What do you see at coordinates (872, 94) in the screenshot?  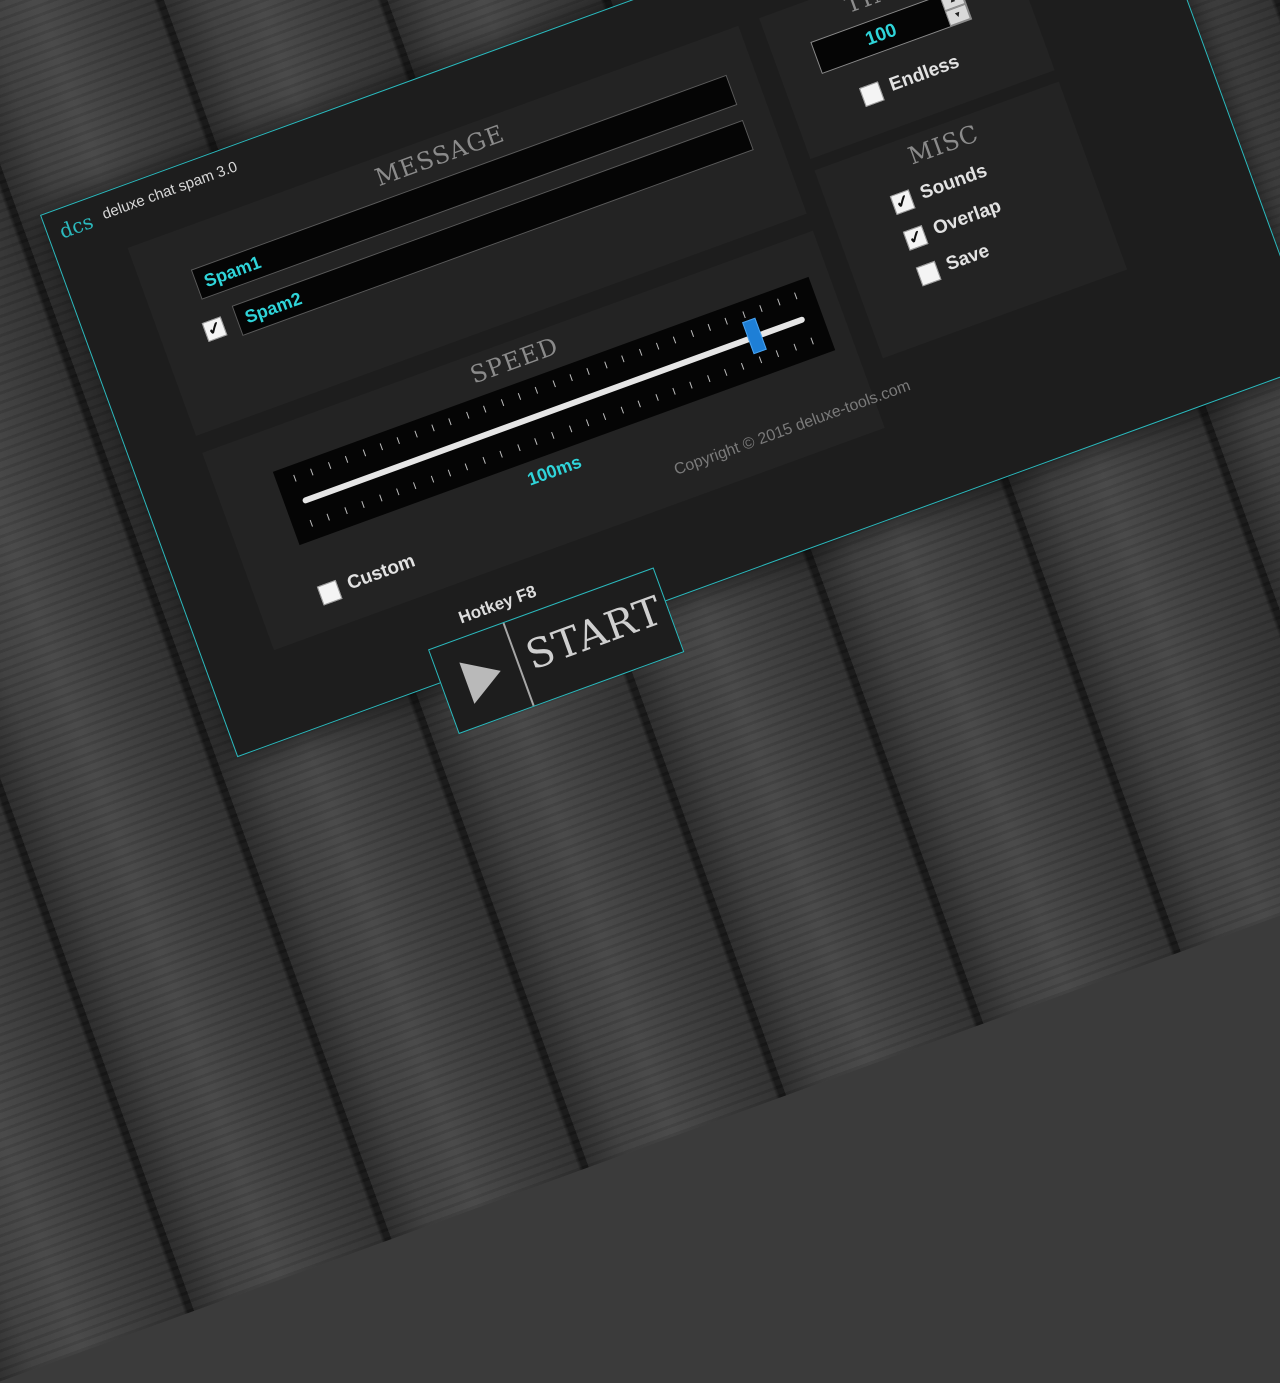 I see `endless-checkbox` at bounding box center [872, 94].